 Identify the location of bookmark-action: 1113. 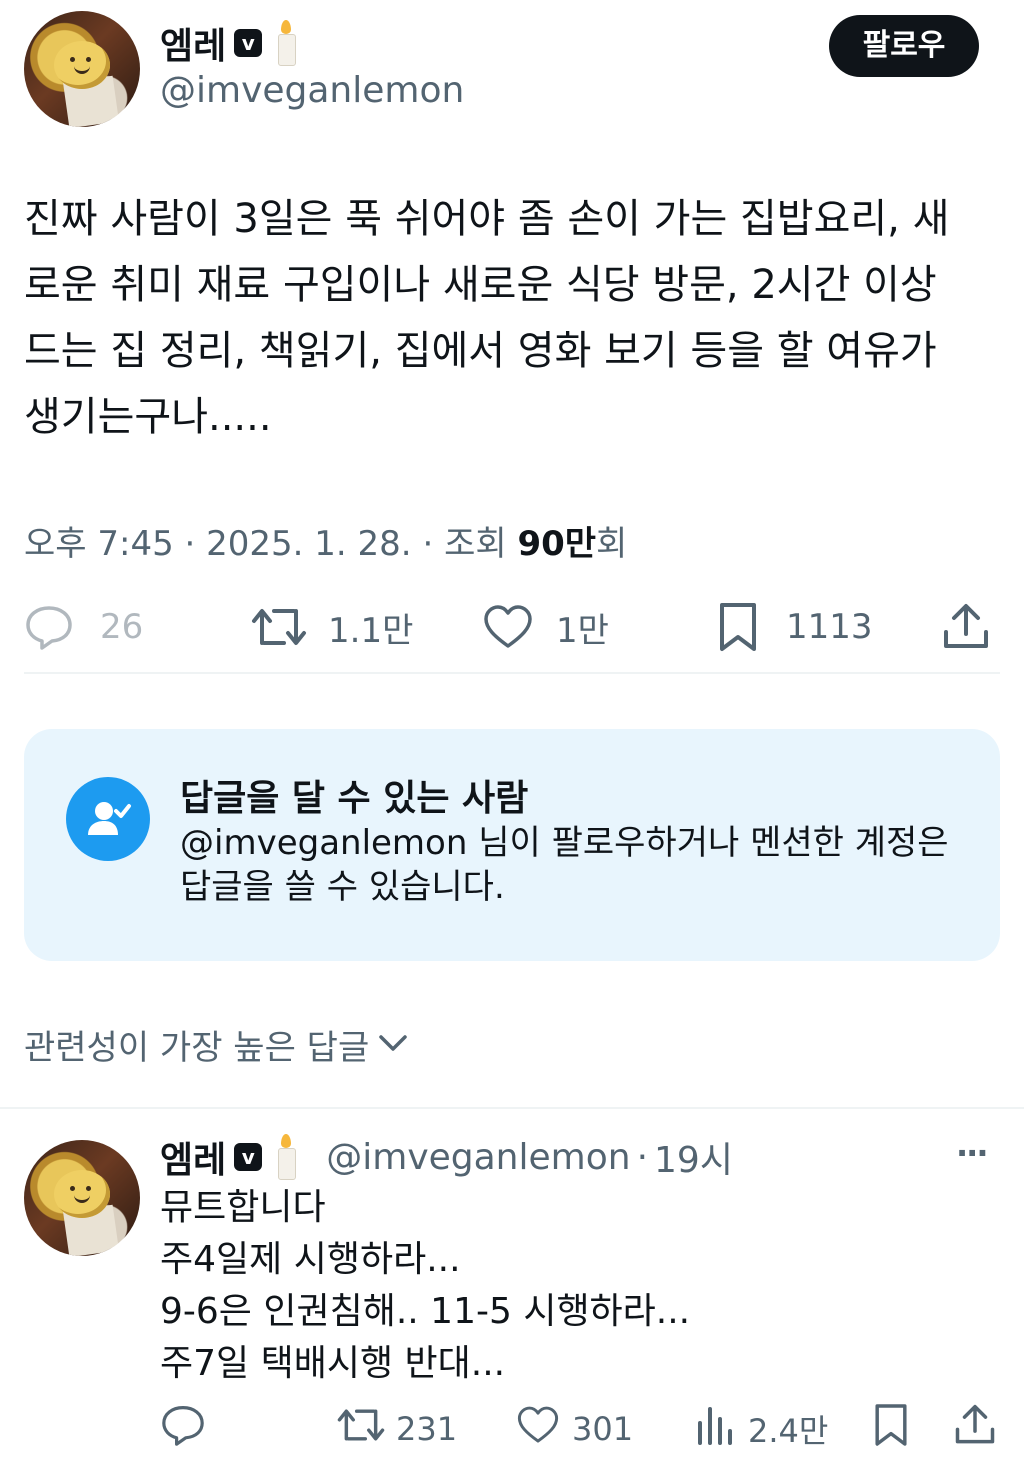
(794, 627).